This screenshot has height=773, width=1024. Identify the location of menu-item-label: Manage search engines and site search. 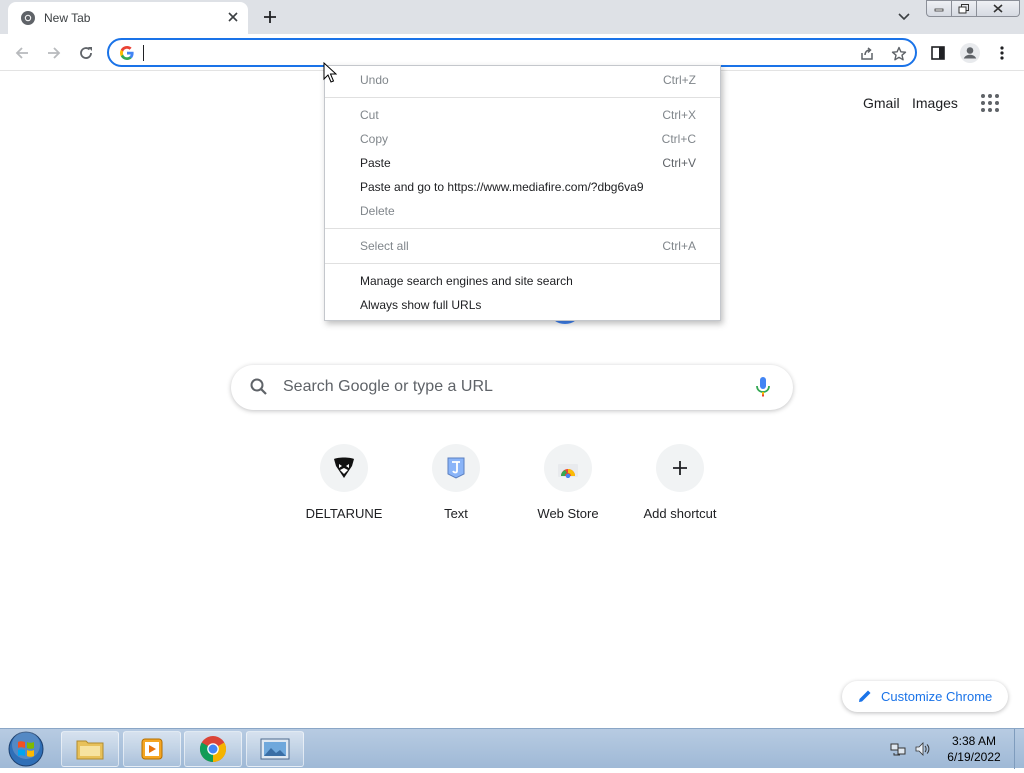
(466, 281).